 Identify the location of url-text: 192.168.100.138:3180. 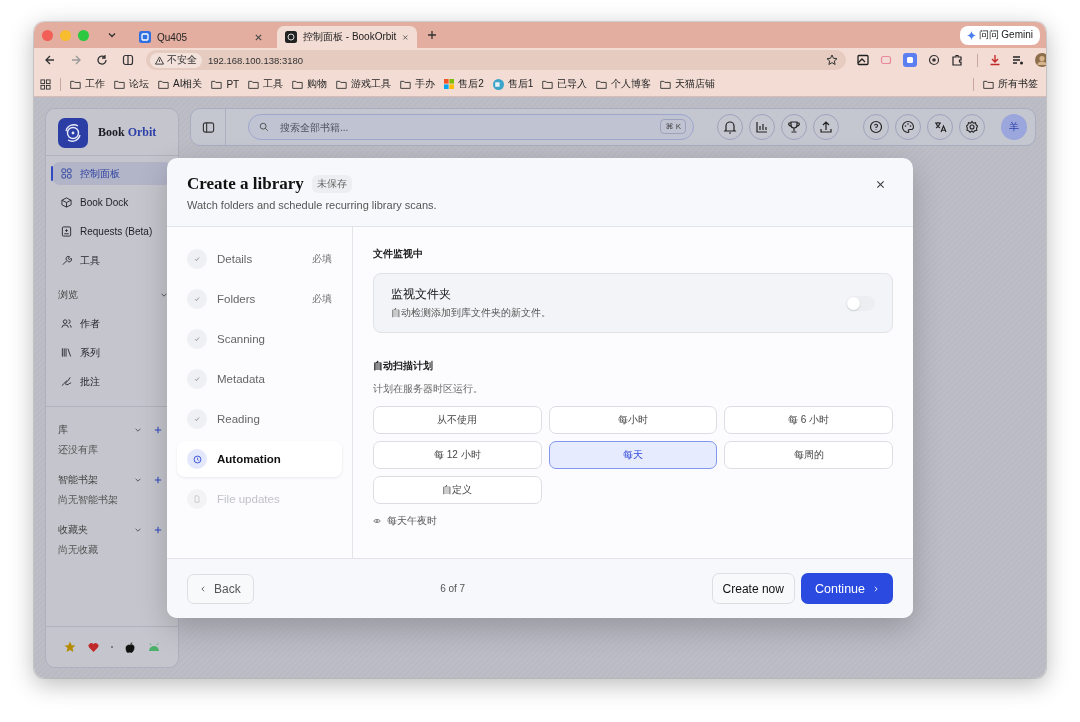
(256, 60).